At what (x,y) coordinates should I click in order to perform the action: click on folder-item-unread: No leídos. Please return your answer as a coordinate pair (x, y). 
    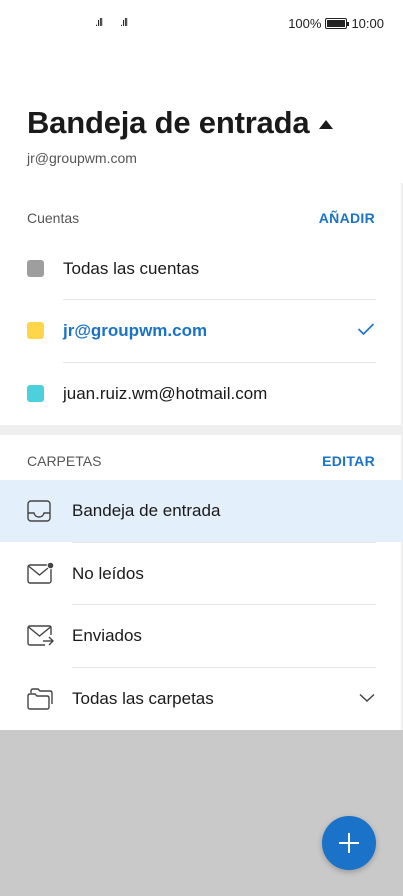
    Looking at the image, I should click on (201, 574).